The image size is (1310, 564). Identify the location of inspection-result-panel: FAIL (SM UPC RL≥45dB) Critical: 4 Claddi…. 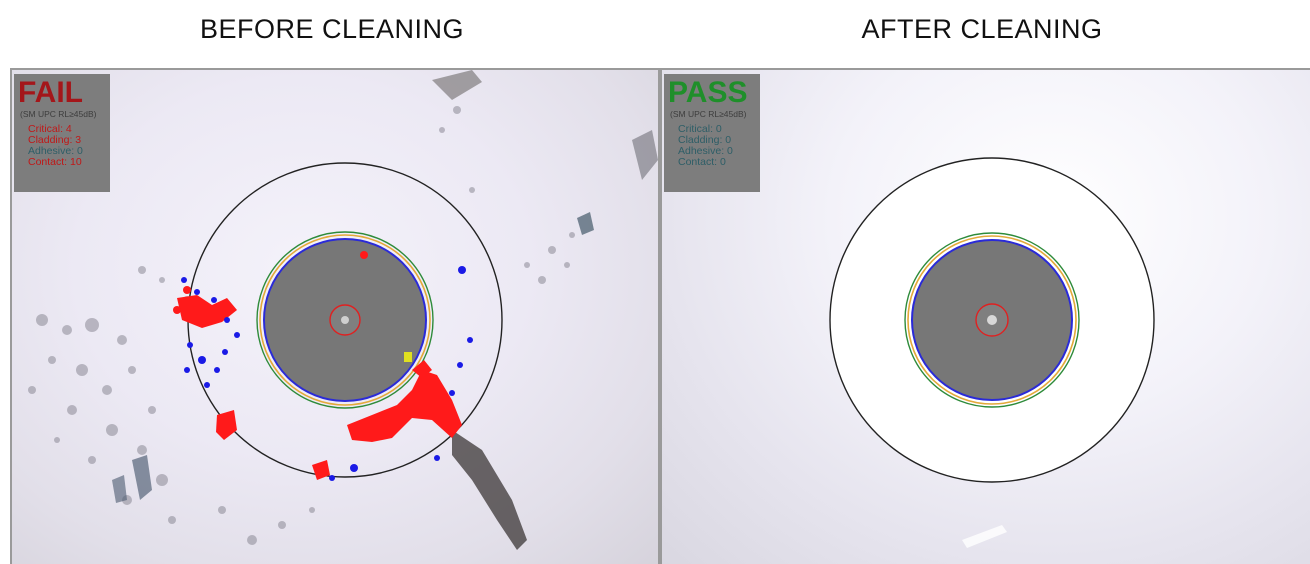
(62, 133).